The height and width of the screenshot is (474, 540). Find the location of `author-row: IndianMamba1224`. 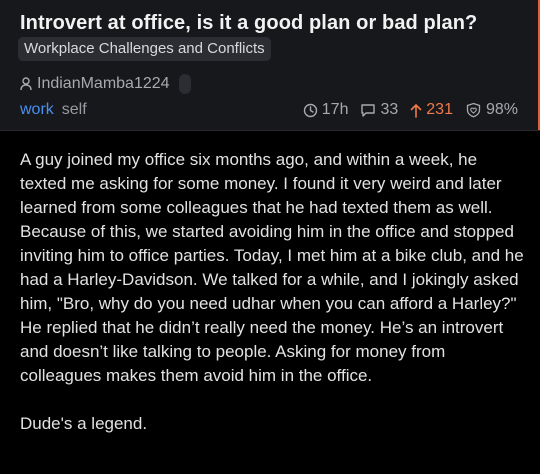

author-row: IndianMamba1224 is located at coordinates (105, 84).